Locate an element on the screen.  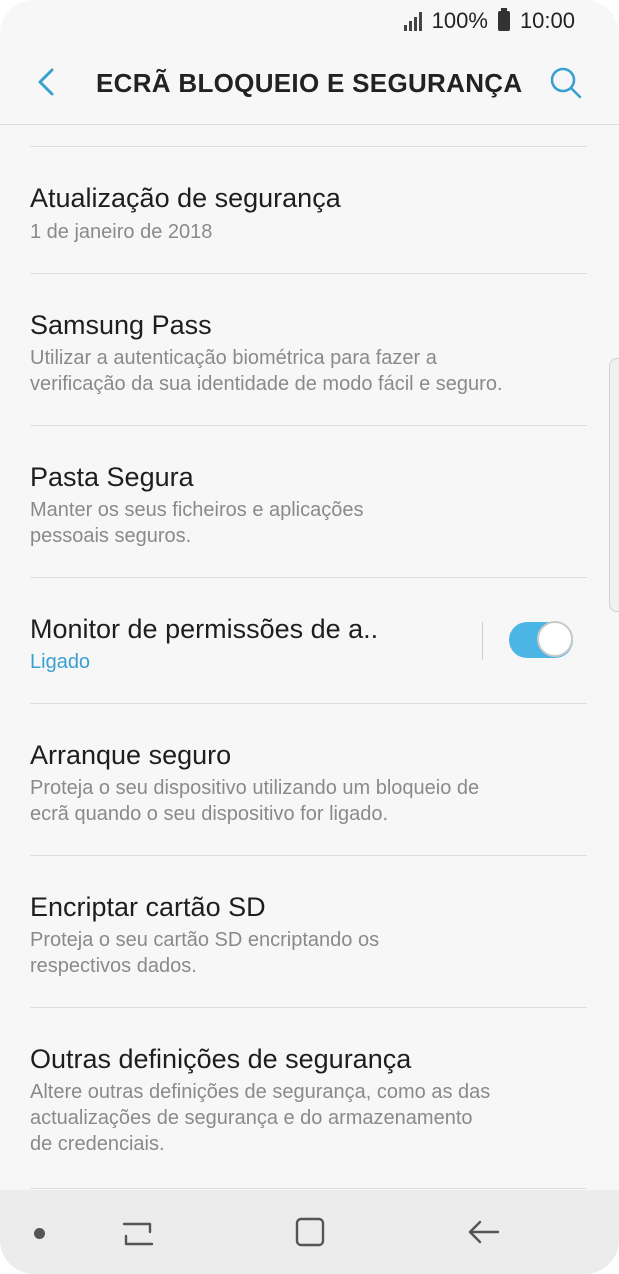
app-bar: ECRÃ BLOQUEIO E SEGURANÇA is located at coordinates (309, 83).